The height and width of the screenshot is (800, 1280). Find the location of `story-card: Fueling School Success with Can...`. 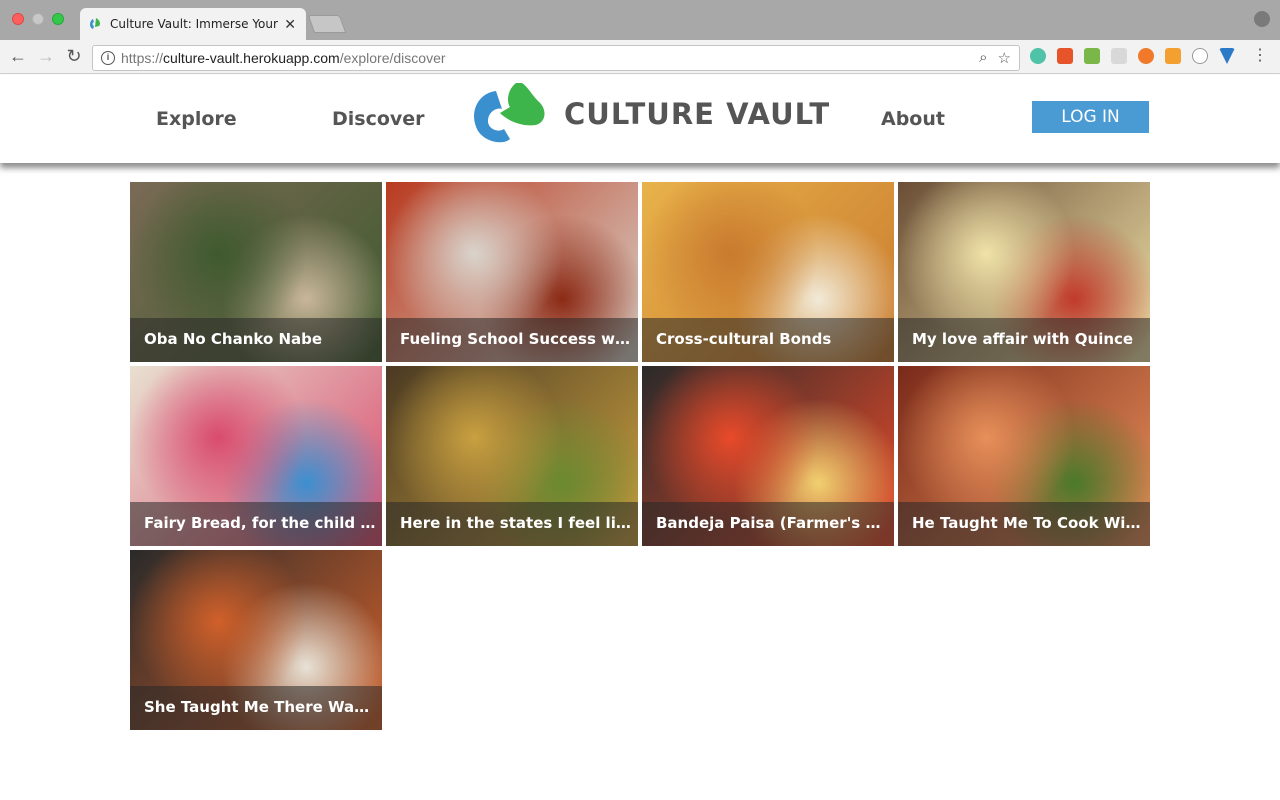

story-card: Fueling School Success with Can... is located at coordinates (512, 272).